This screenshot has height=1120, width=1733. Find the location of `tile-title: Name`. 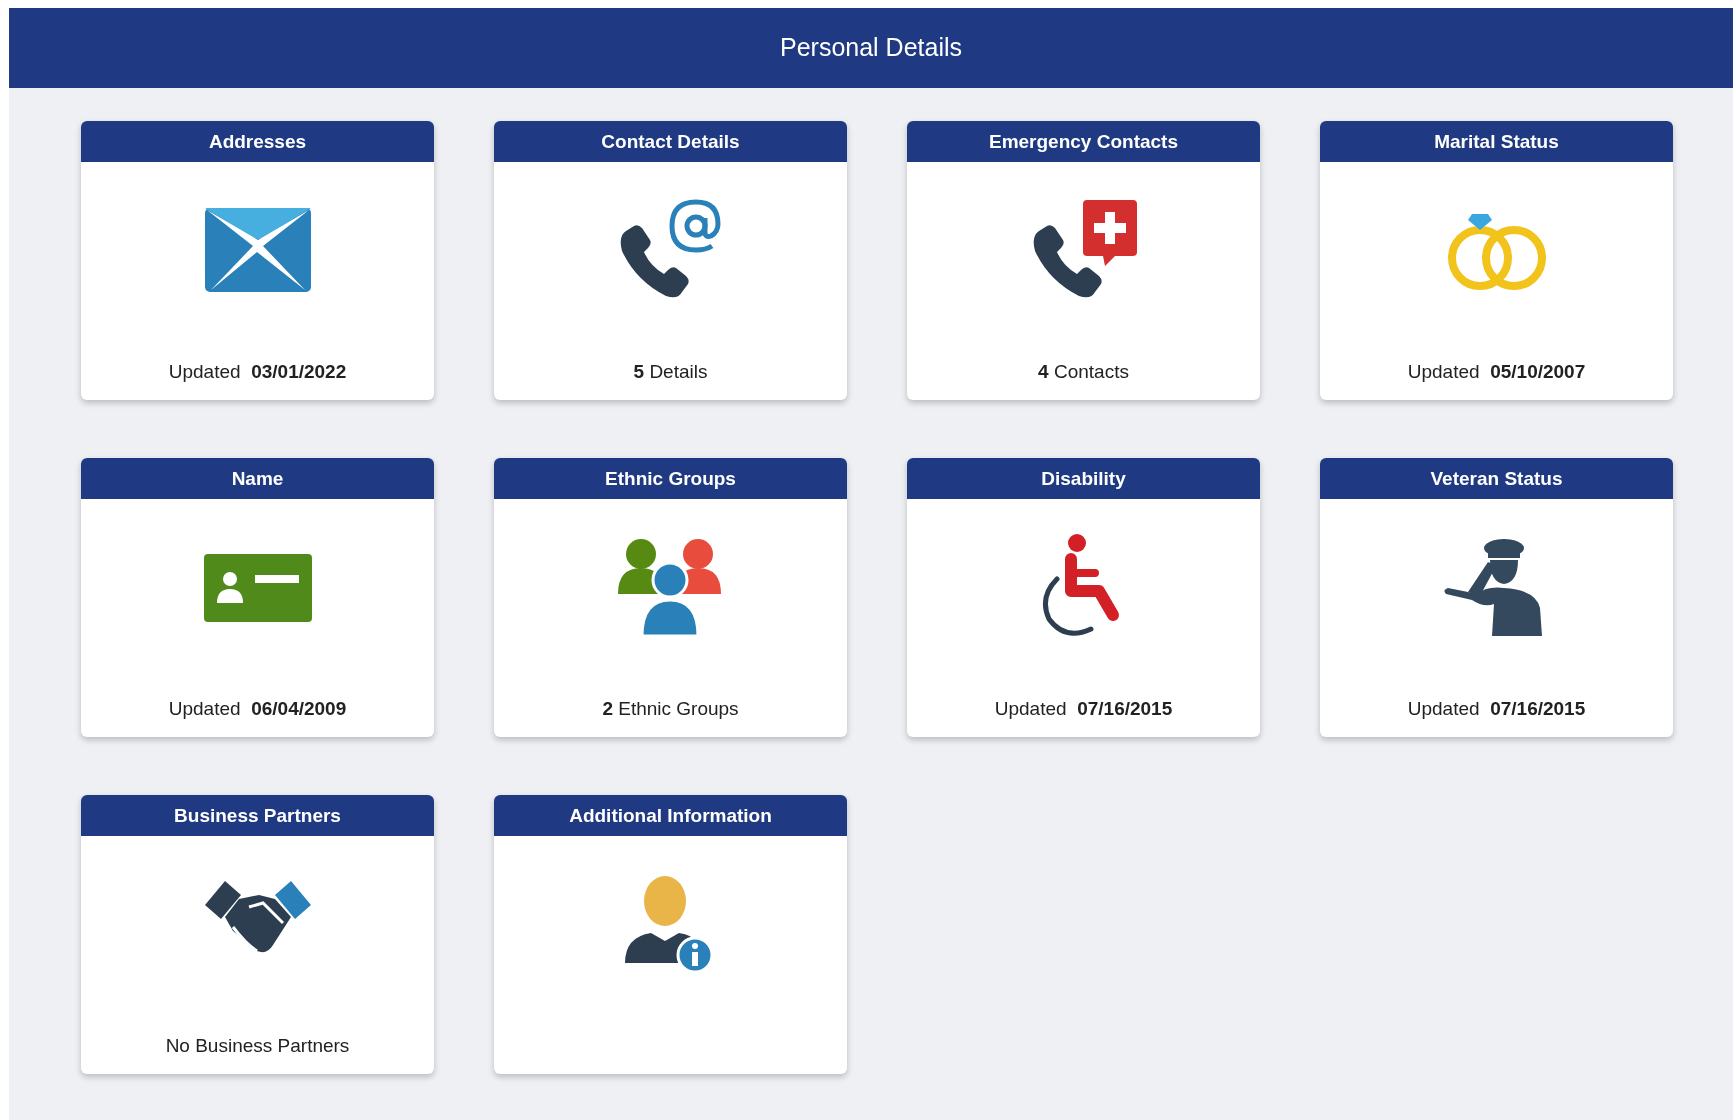

tile-title: Name is located at coordinates (257, 478).